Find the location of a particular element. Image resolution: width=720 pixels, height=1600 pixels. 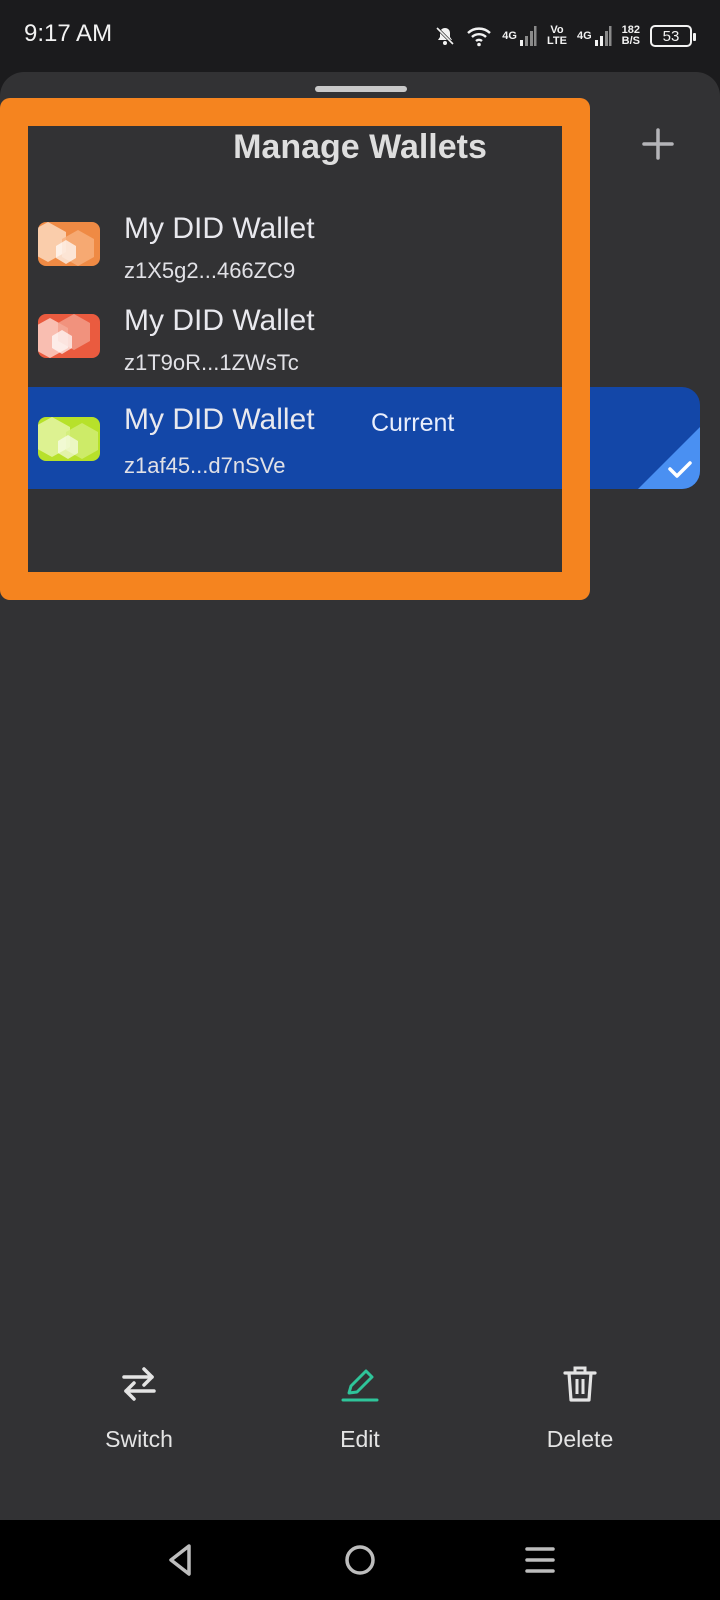

menu-icon is located at coordinates (540, 1560).